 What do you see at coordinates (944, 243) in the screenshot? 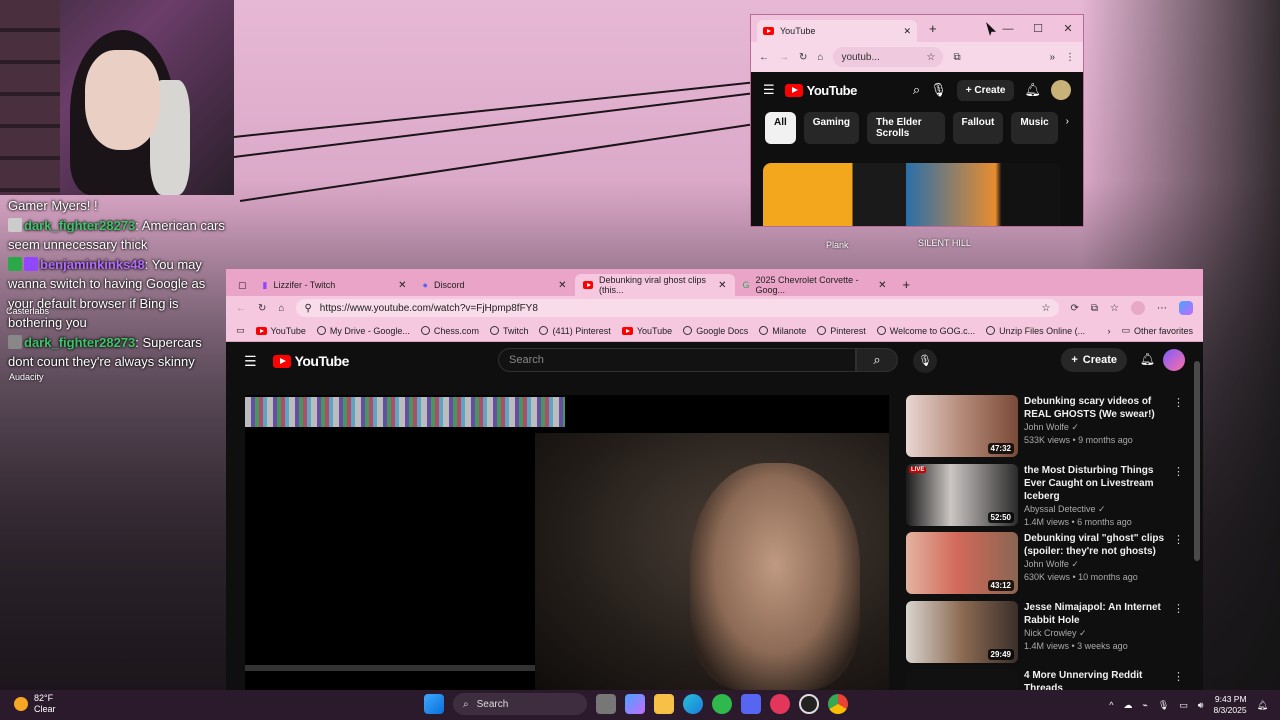
I see `desktop-label-silent-hill: SILENT HILL` at bounding box center [944, 243].